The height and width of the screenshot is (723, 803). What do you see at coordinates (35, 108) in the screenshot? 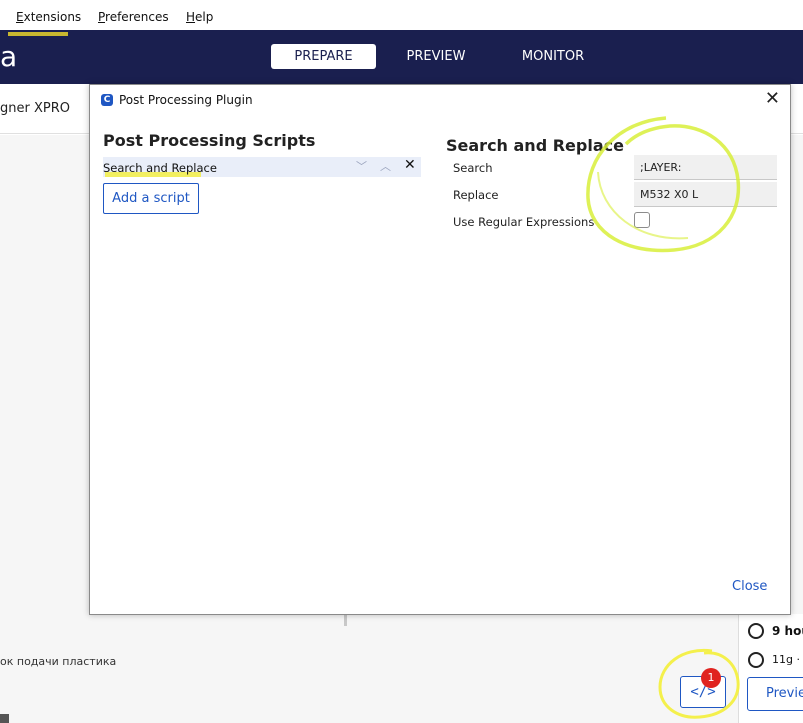
I see `printer-selector: gner XPRO` at bounding box center [35, 108].